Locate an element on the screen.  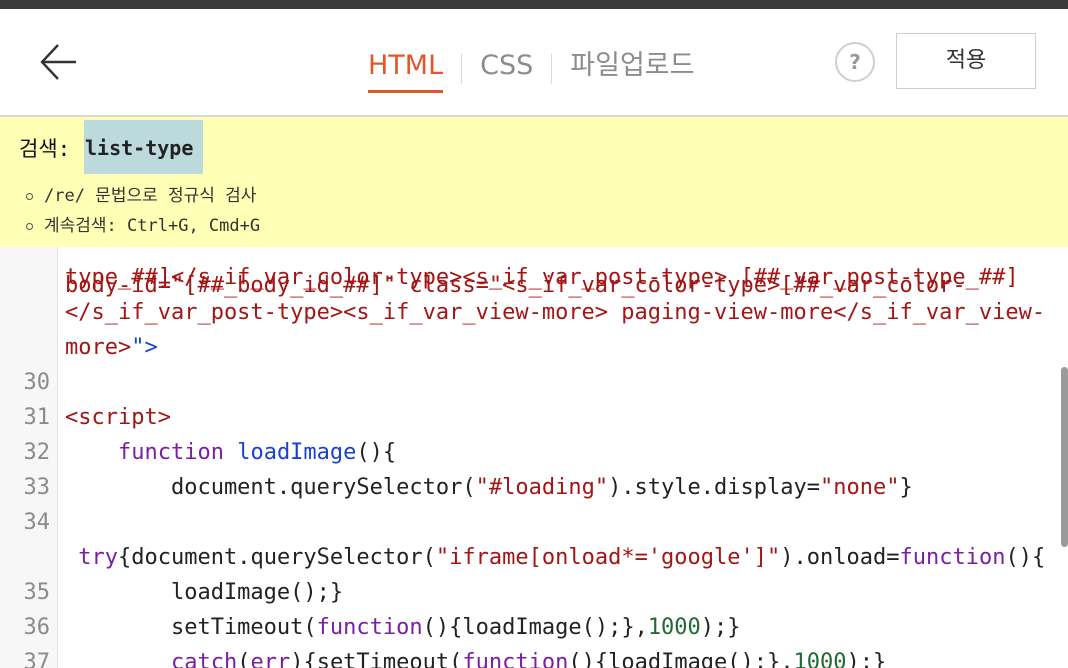
editor-scrollbar is located at coordinates (1064, 457).